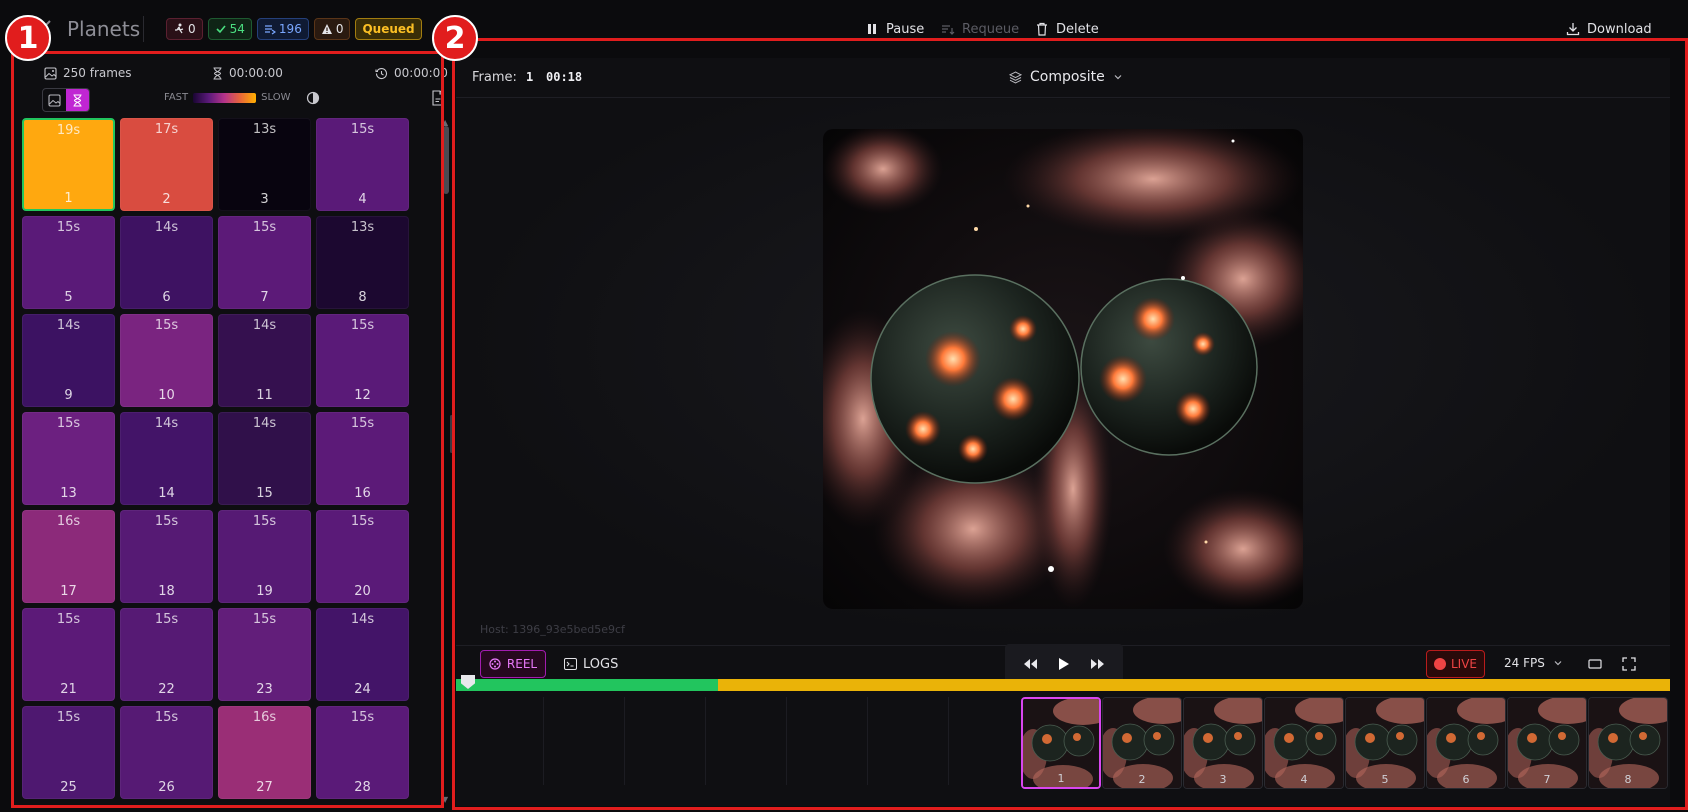 This screenshot has height=812, width=1688. I want to click on reel-tab-button: REEL, so click(513, 664).